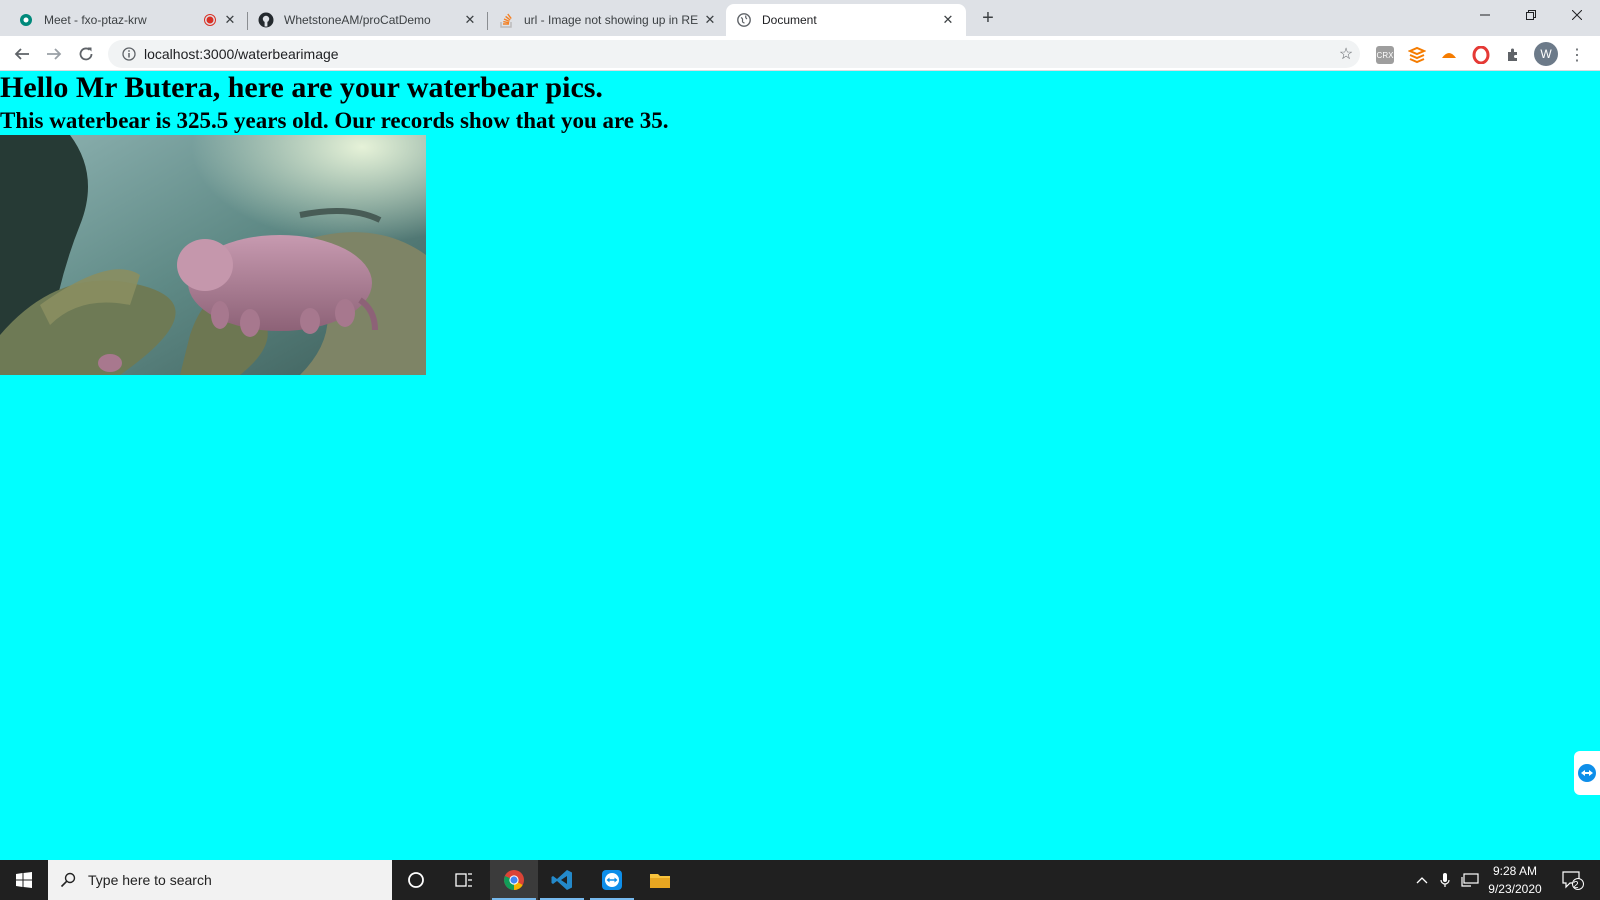 The height and width of the screenshot is (900, 1600). What do you see at coordinates (1385, 55) in the screenshot?
I see `crx-icon: CRX` at bounding box center [1385, 55].